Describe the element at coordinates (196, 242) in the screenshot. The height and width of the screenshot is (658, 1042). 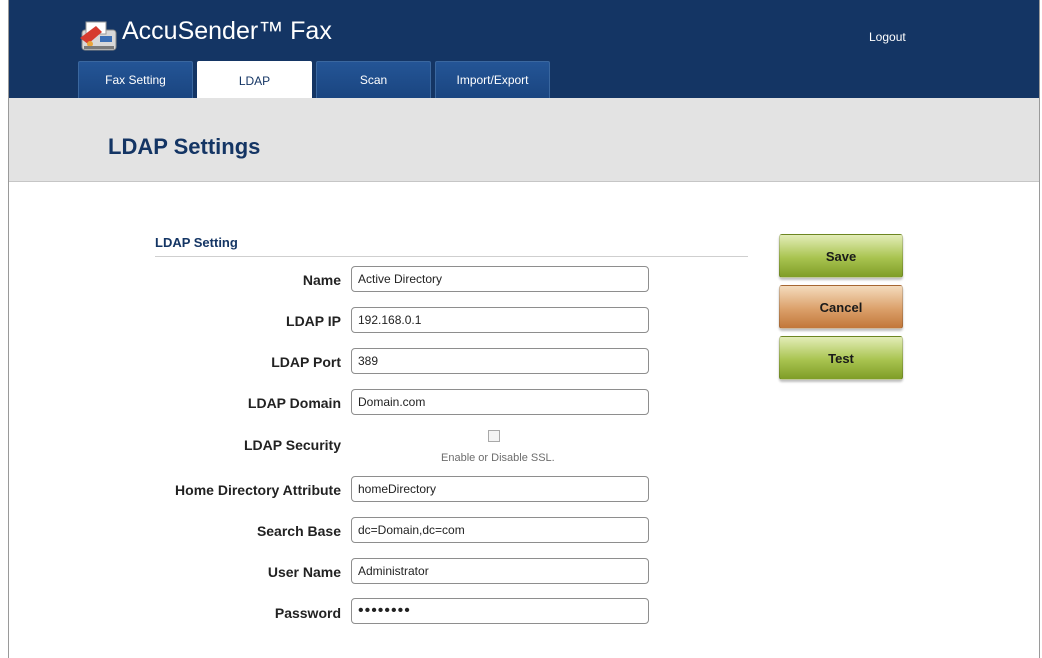
I see `section-title: LDAP Setting` at that location.